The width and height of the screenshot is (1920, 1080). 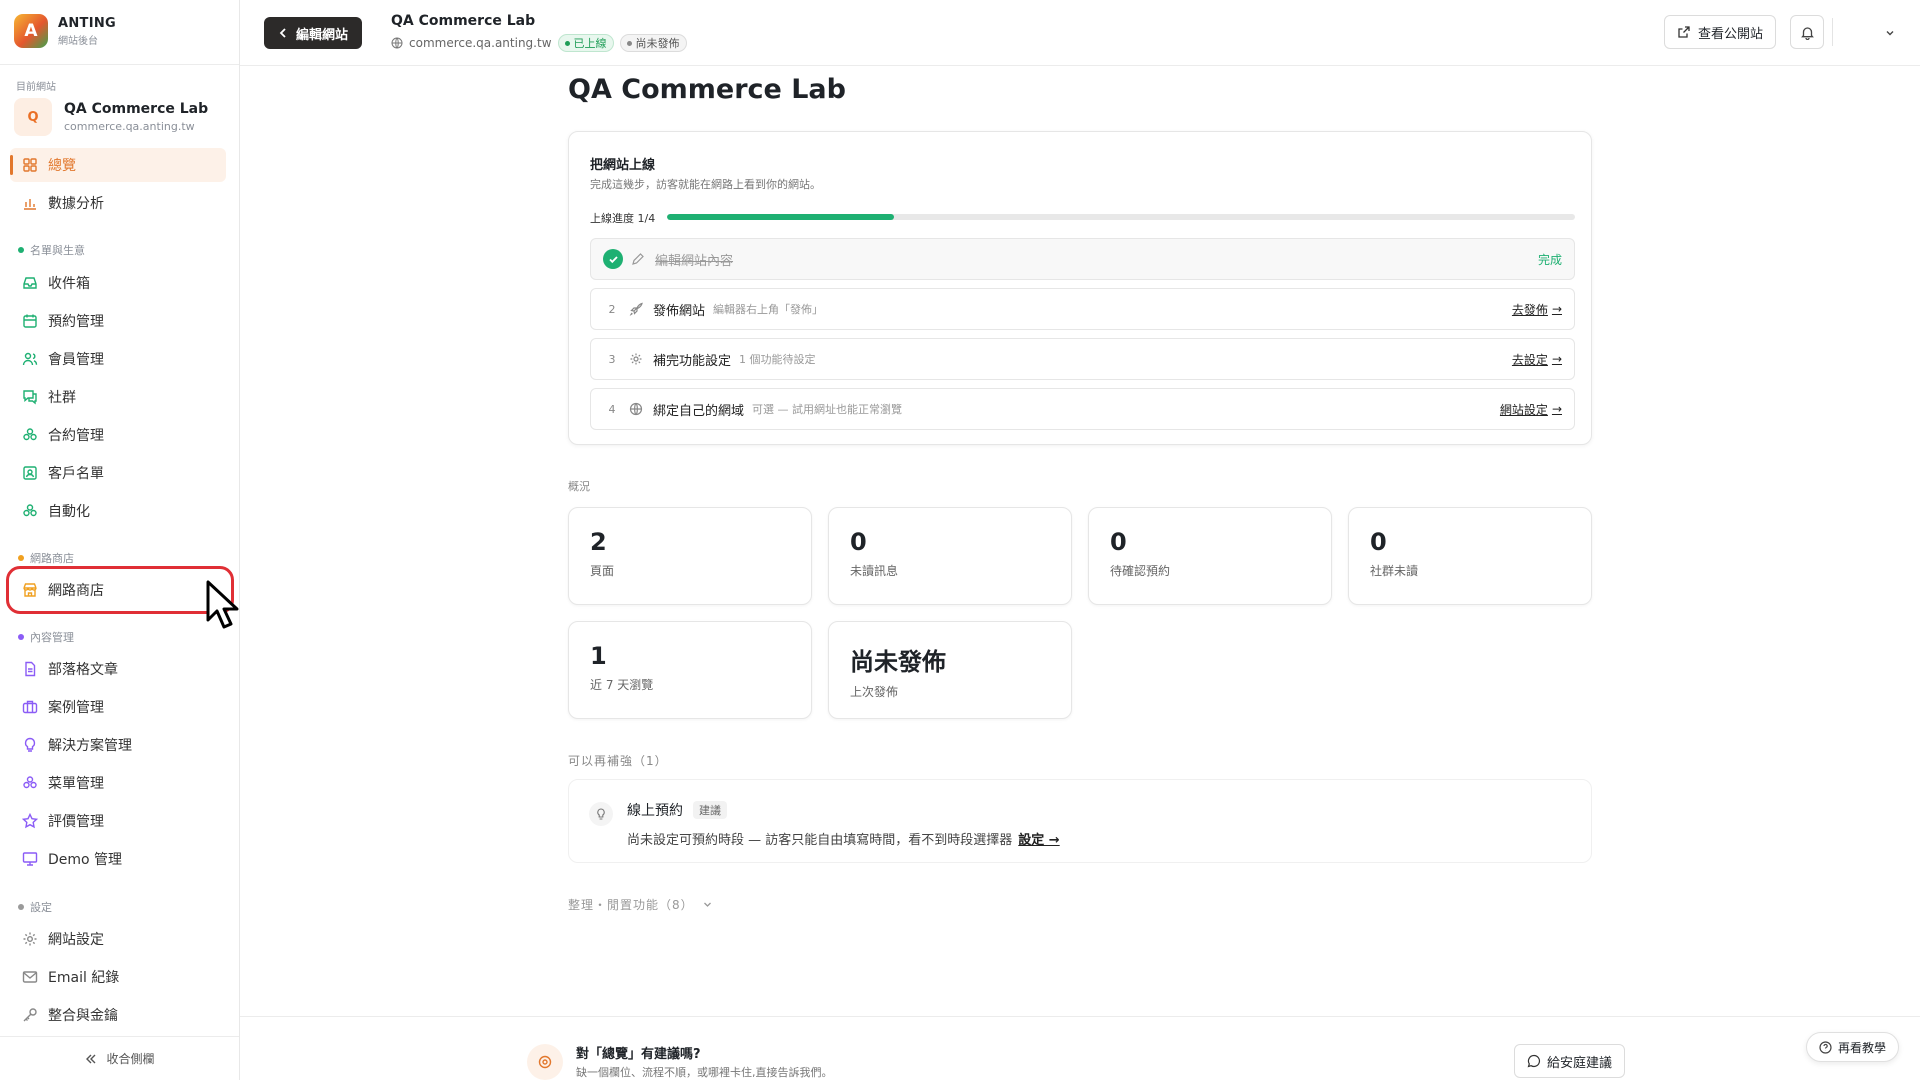 What do you see at coordinates (898, 662) in the screenshot?
I see `stat-value: 尚未發佈` at bounding box center [898, 662].